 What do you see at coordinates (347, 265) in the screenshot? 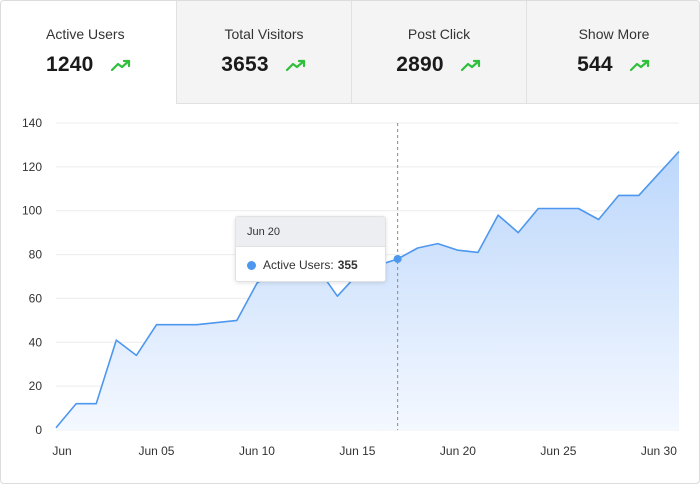
I see `tooltip-value: 355` at bounding box center [347, 265].